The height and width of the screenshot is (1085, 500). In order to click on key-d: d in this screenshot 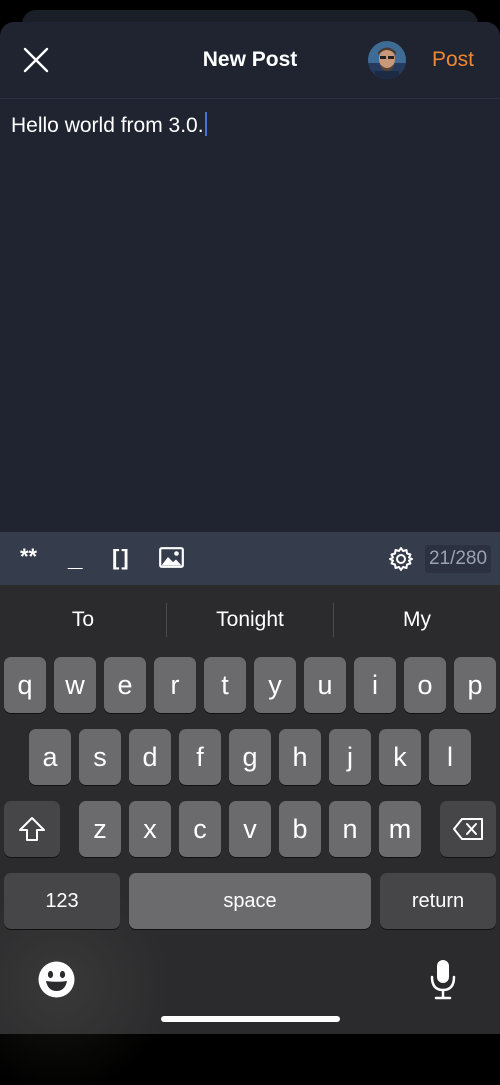, I will do `click(150, 757)`.